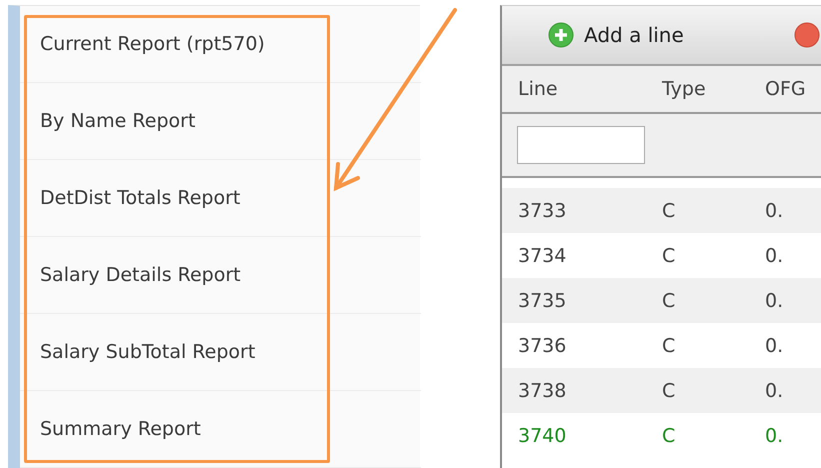 The height and width of the screenshot is (468, 821). What do you see at coordinates (220, 352) in the screenshot?
I see `report-menu-item: Salary SubTotal Report` at bounding box center [220, 352].